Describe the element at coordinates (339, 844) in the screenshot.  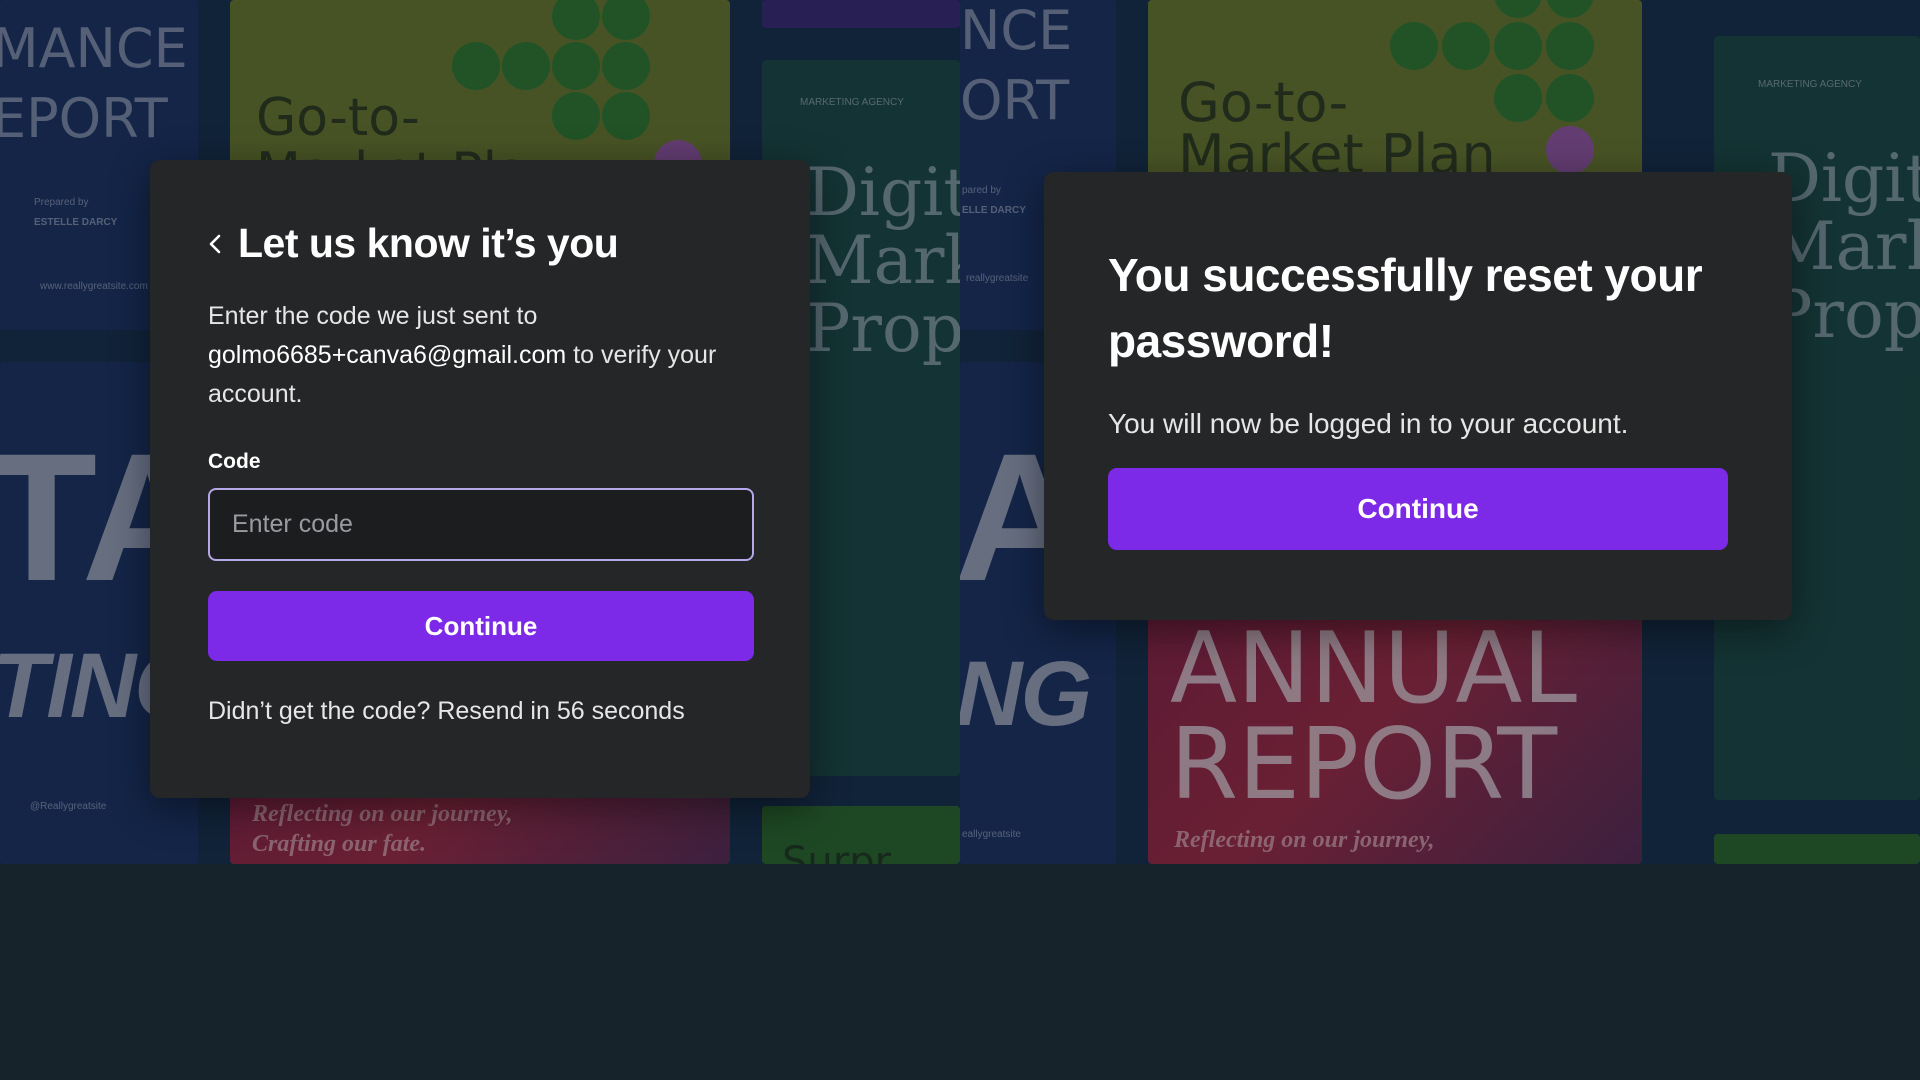
I see `bg-text: Crafting our fate.` at that location.